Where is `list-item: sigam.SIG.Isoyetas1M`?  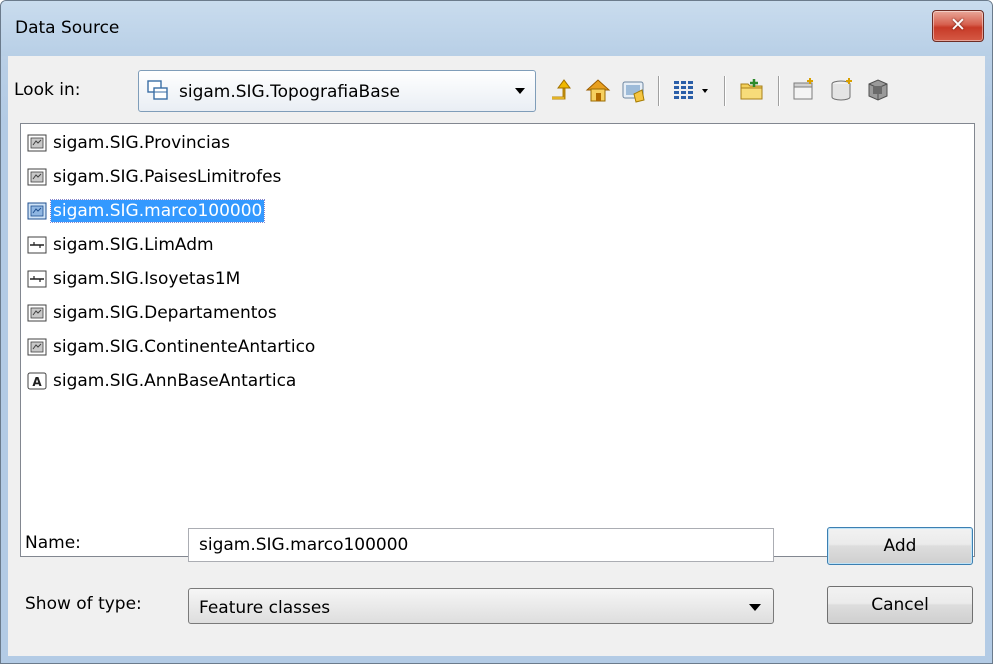
list-item: sigam.SIG.Isoyetas1M is located at coordinates (134, 279).